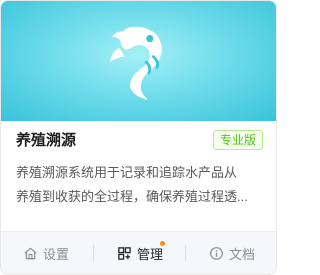  What do you see at coordinates (150, 254) in the screenshot?
I see `manage-label: 管理` at bounding box center [150, 254].